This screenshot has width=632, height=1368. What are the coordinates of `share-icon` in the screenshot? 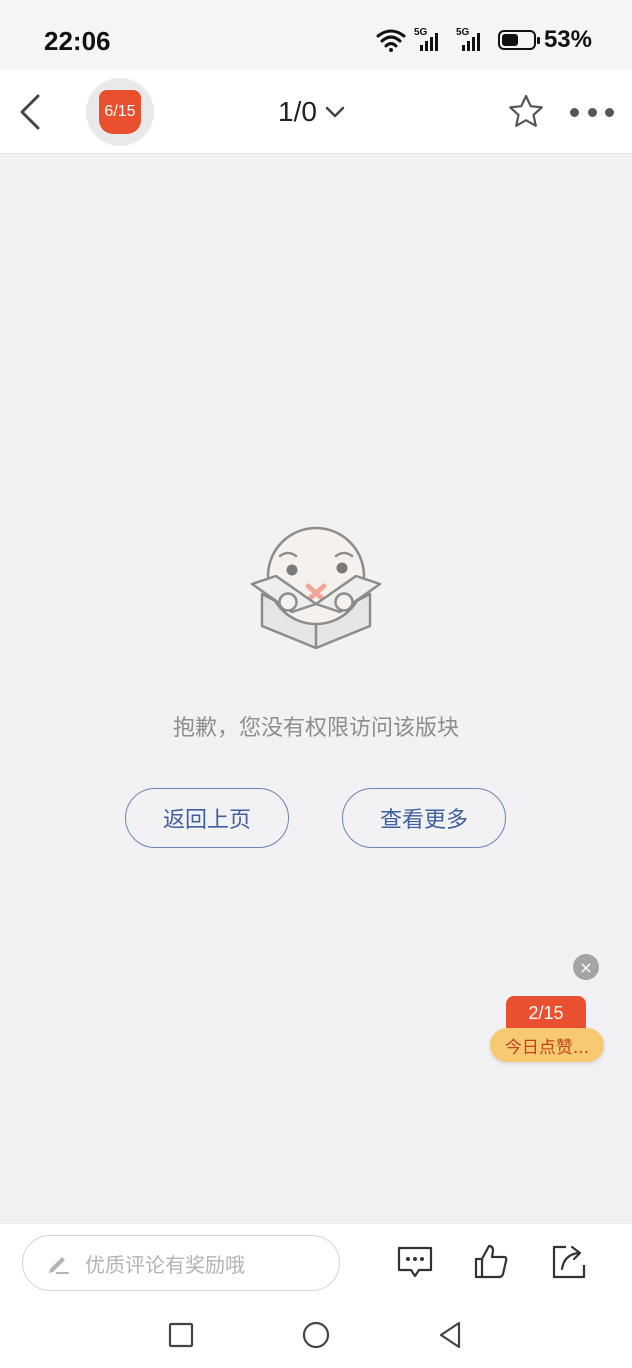 It's located at (569, 1262).